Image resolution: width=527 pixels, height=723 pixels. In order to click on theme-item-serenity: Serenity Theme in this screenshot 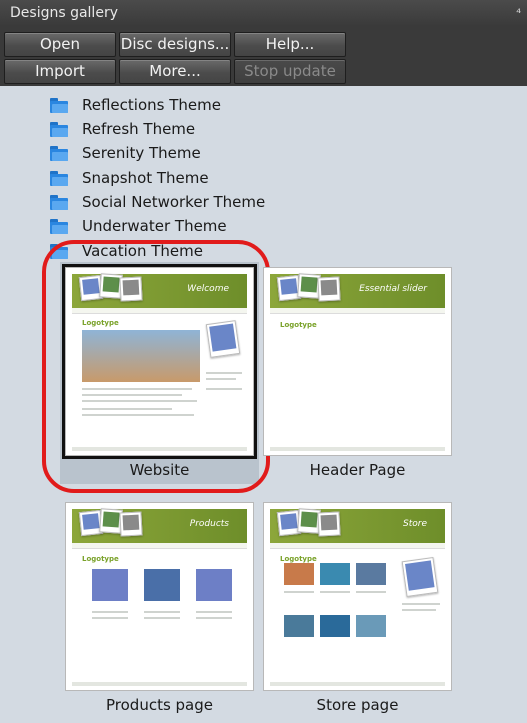, I will do `click(125, 153)`.